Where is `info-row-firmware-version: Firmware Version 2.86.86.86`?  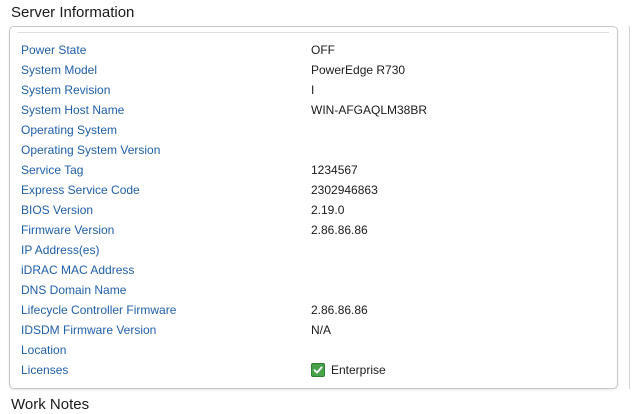
info-row-firmware-version: Firmware Version 2.86.86.86 is located at coordinates (315, 230).